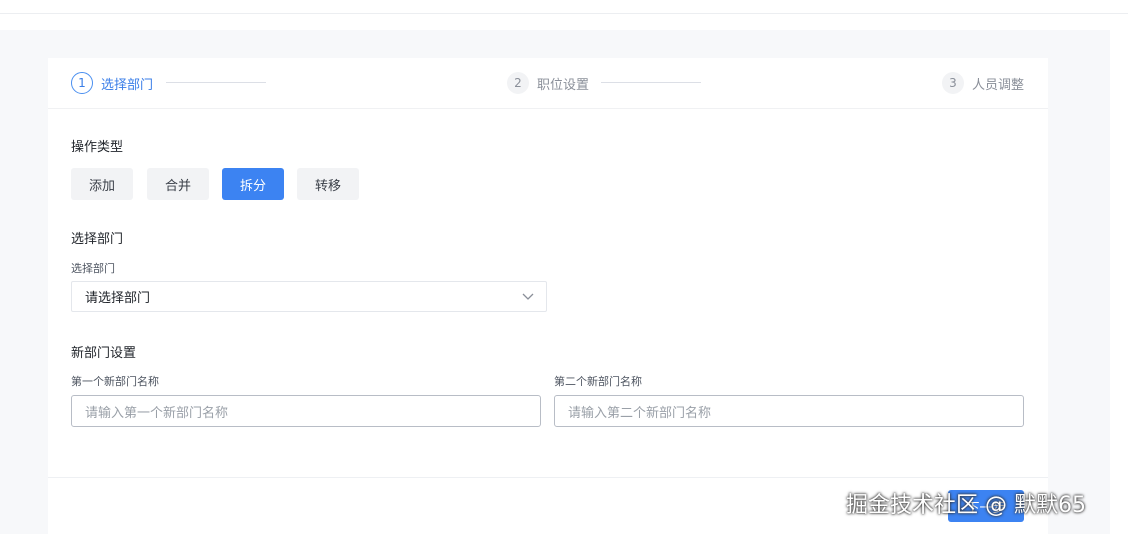 This screenshot has width=1128, height=534. I want to click on step-1: 1 选择部门, so click(112, 83).